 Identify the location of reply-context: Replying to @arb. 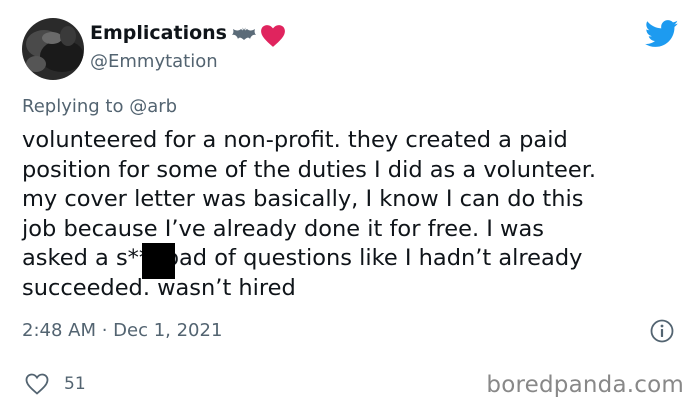
(99, 106).